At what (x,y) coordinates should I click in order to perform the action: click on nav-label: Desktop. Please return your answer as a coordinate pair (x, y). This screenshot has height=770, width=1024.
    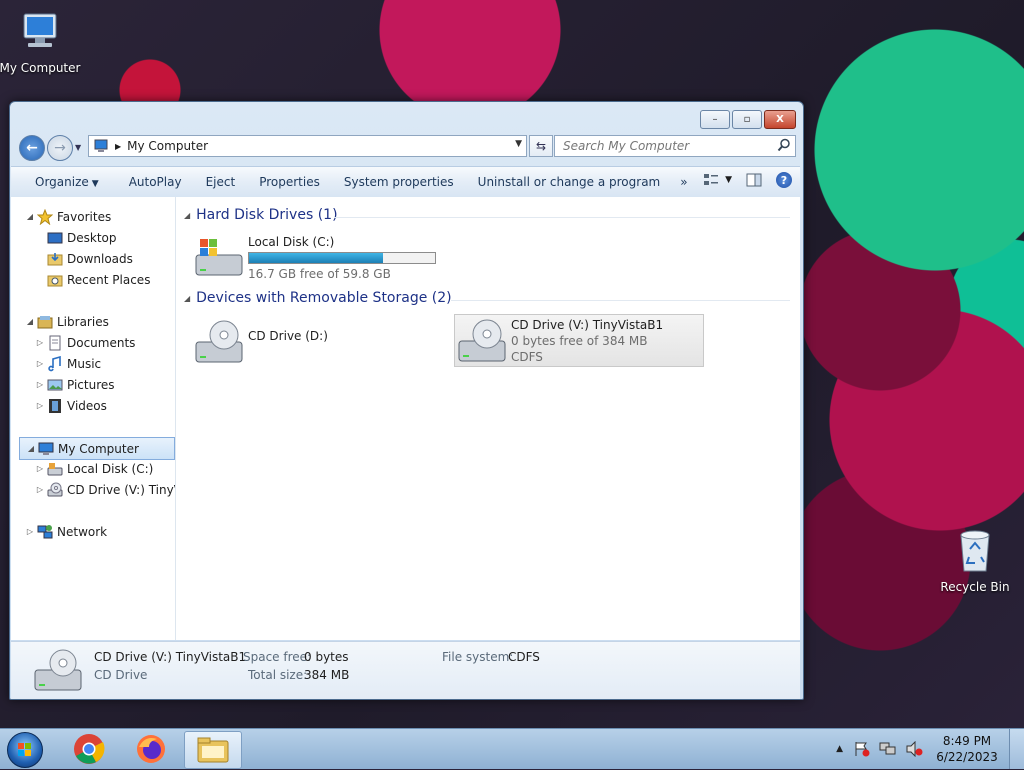
    Looking at the image, I should click on (92, 237).